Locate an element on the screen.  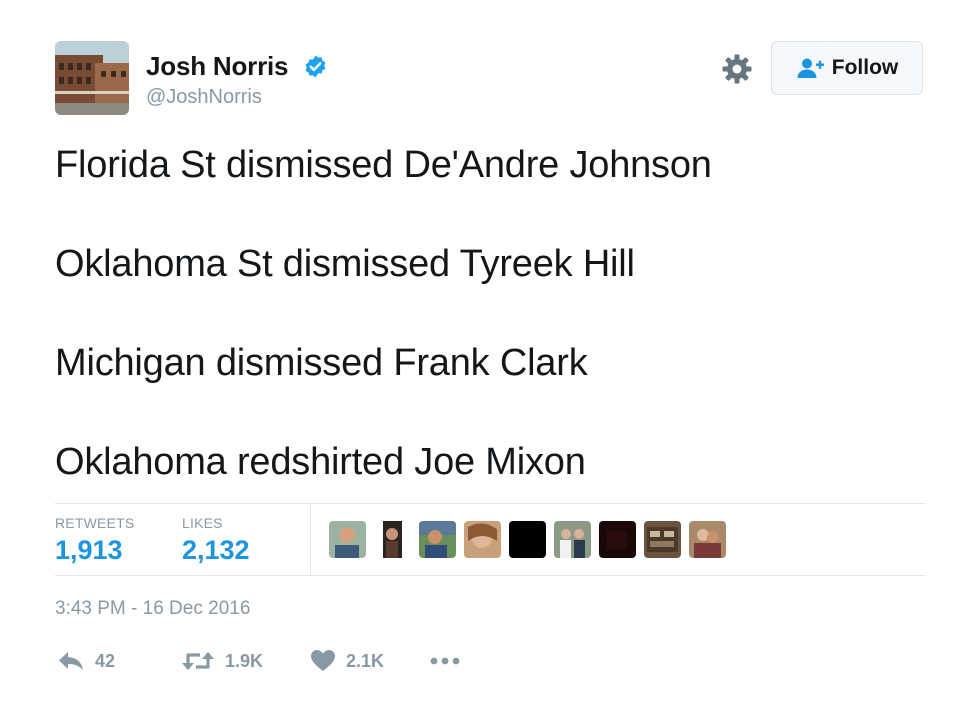
reply-icon is located at coordinates (71, 661).